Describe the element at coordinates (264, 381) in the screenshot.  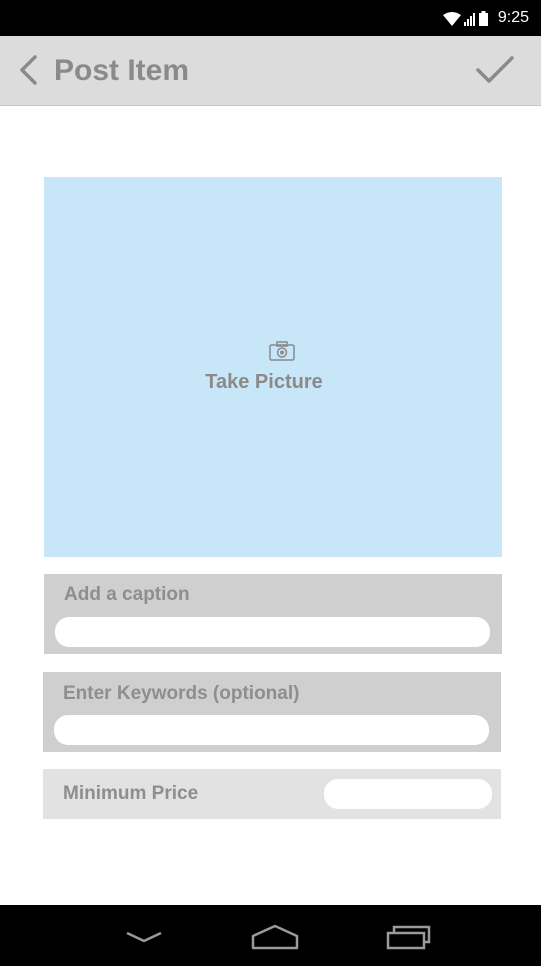
I see `take-picture-label: Take Picture` at that location.